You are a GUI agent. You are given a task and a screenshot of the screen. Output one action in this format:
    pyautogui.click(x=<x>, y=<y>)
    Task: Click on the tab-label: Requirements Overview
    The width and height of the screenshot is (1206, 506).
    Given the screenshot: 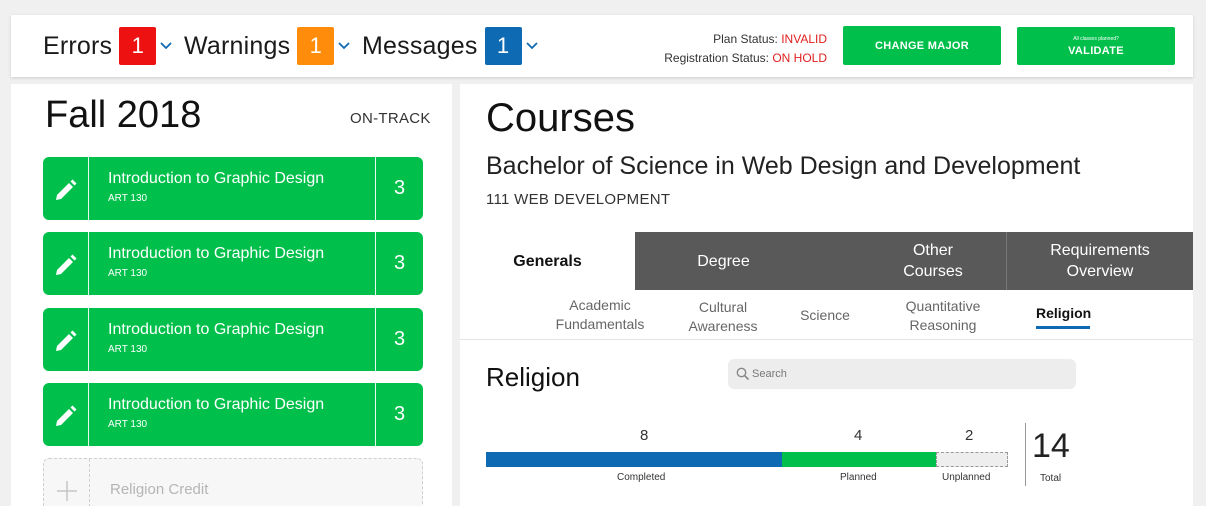 What is the action you would take?
    pyautogui.click(x=1100, y=261)
    